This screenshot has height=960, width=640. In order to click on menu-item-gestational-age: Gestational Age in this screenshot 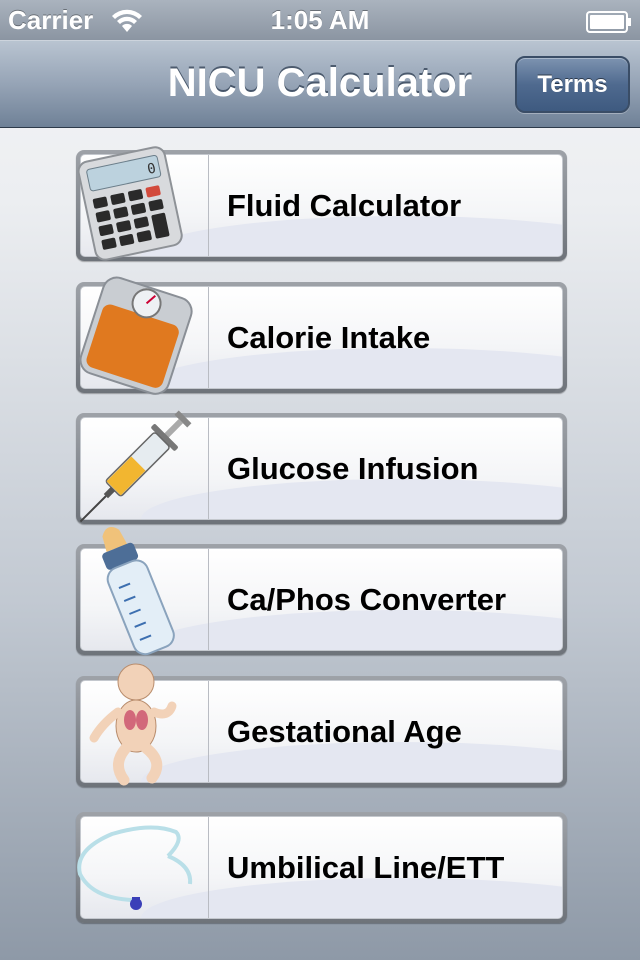, I will do `click(321, 725)`.